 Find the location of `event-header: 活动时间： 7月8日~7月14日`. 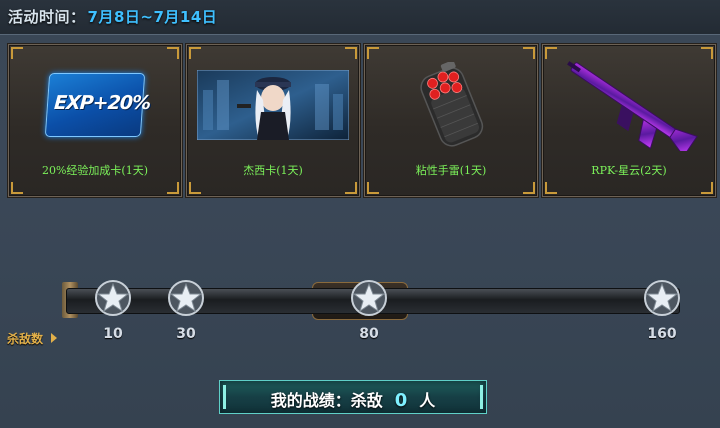

event-header: 活动时间： 7月8日~7月14日 is located at coordinates (360, 17).